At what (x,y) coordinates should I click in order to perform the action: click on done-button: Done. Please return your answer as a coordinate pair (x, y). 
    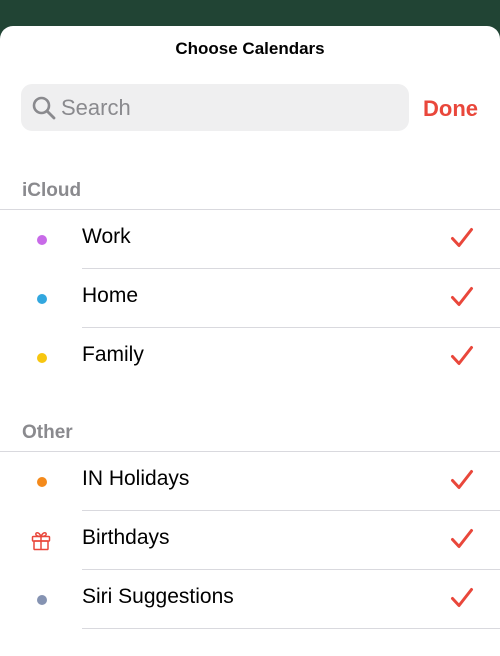
    Looking at the image, I should click on (450, 109).